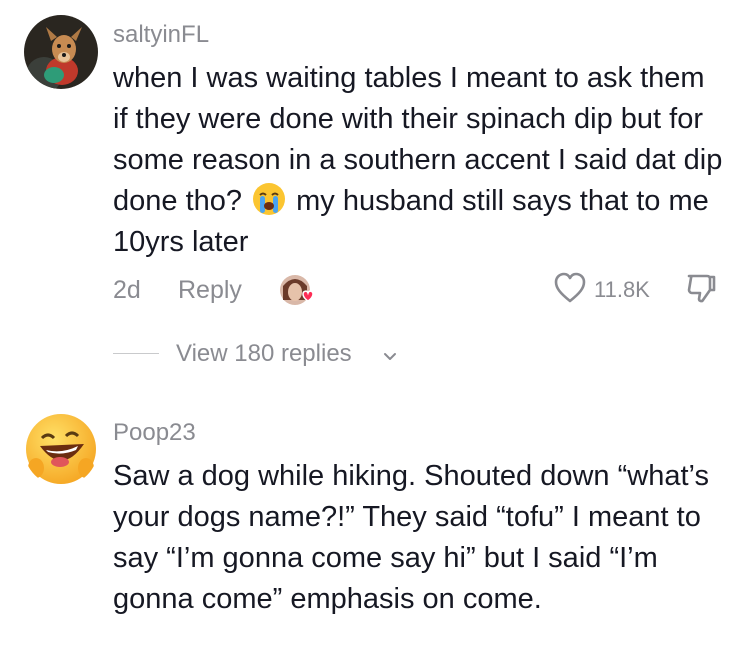 The image size is (750, 663). I want to click on laughing-face-icon, so click(61, 449).